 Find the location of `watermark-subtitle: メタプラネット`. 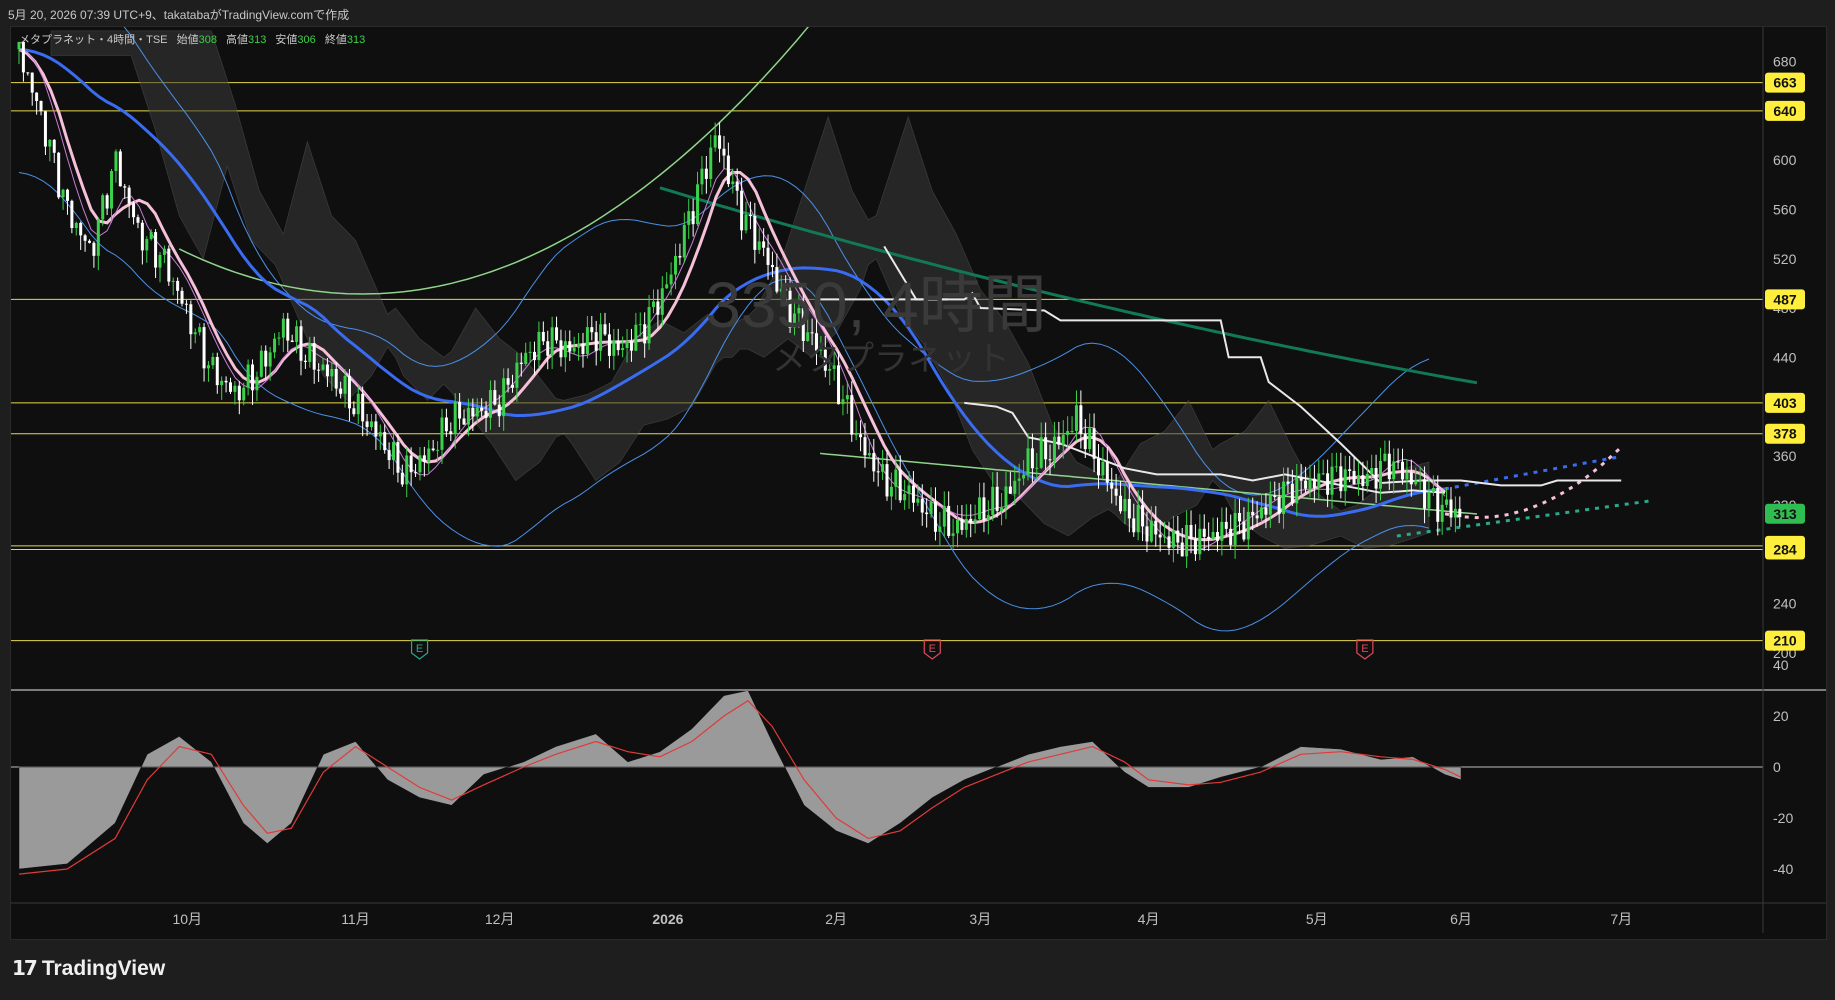

watermark-subtitle: メタプラネット is located at coordinates (891, 359).